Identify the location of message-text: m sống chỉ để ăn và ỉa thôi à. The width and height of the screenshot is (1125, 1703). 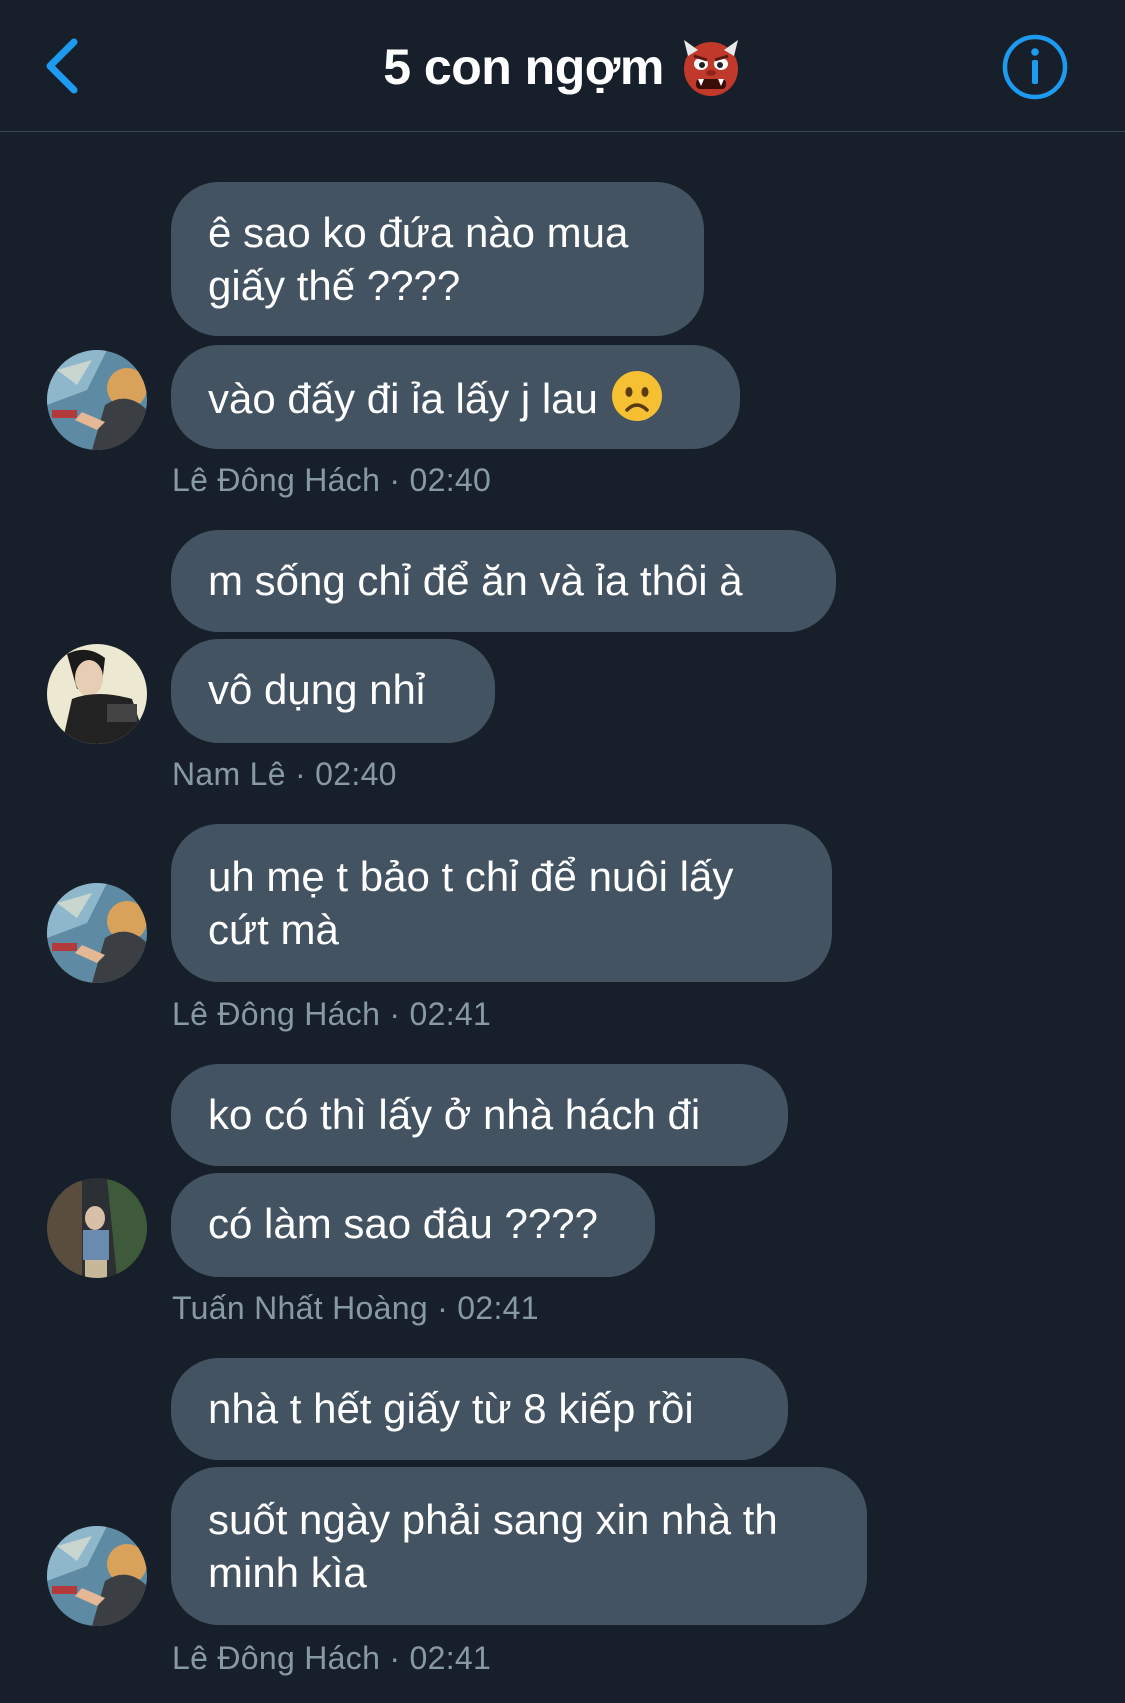
(475, 580).